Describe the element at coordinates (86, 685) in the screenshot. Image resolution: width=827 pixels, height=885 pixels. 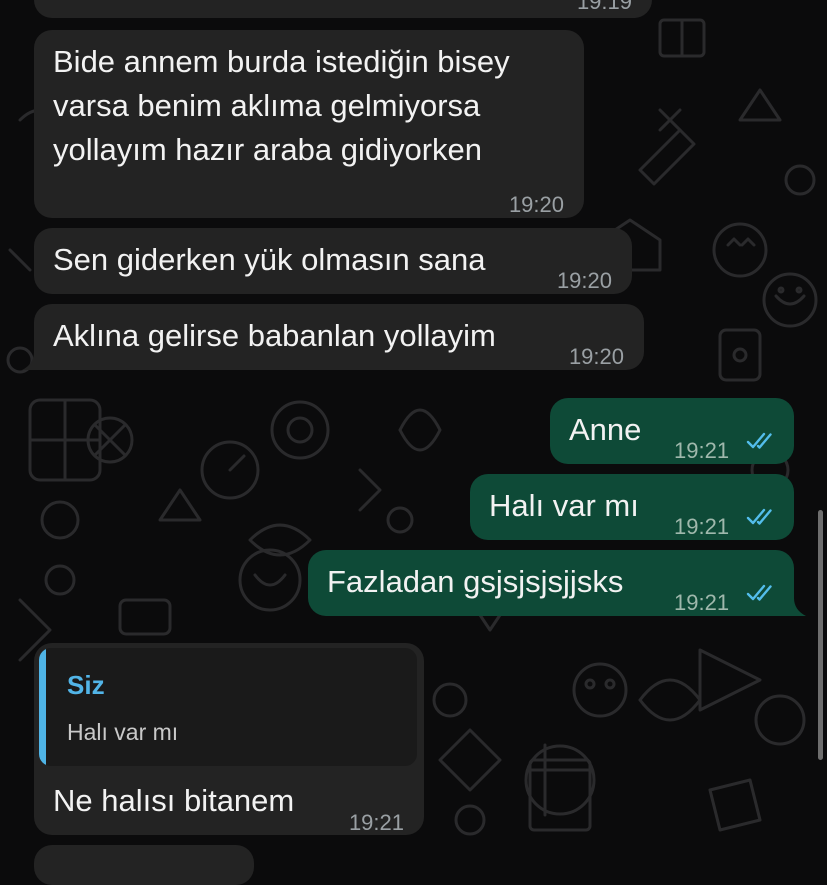
I see `quote-sender: Siz` at that location.